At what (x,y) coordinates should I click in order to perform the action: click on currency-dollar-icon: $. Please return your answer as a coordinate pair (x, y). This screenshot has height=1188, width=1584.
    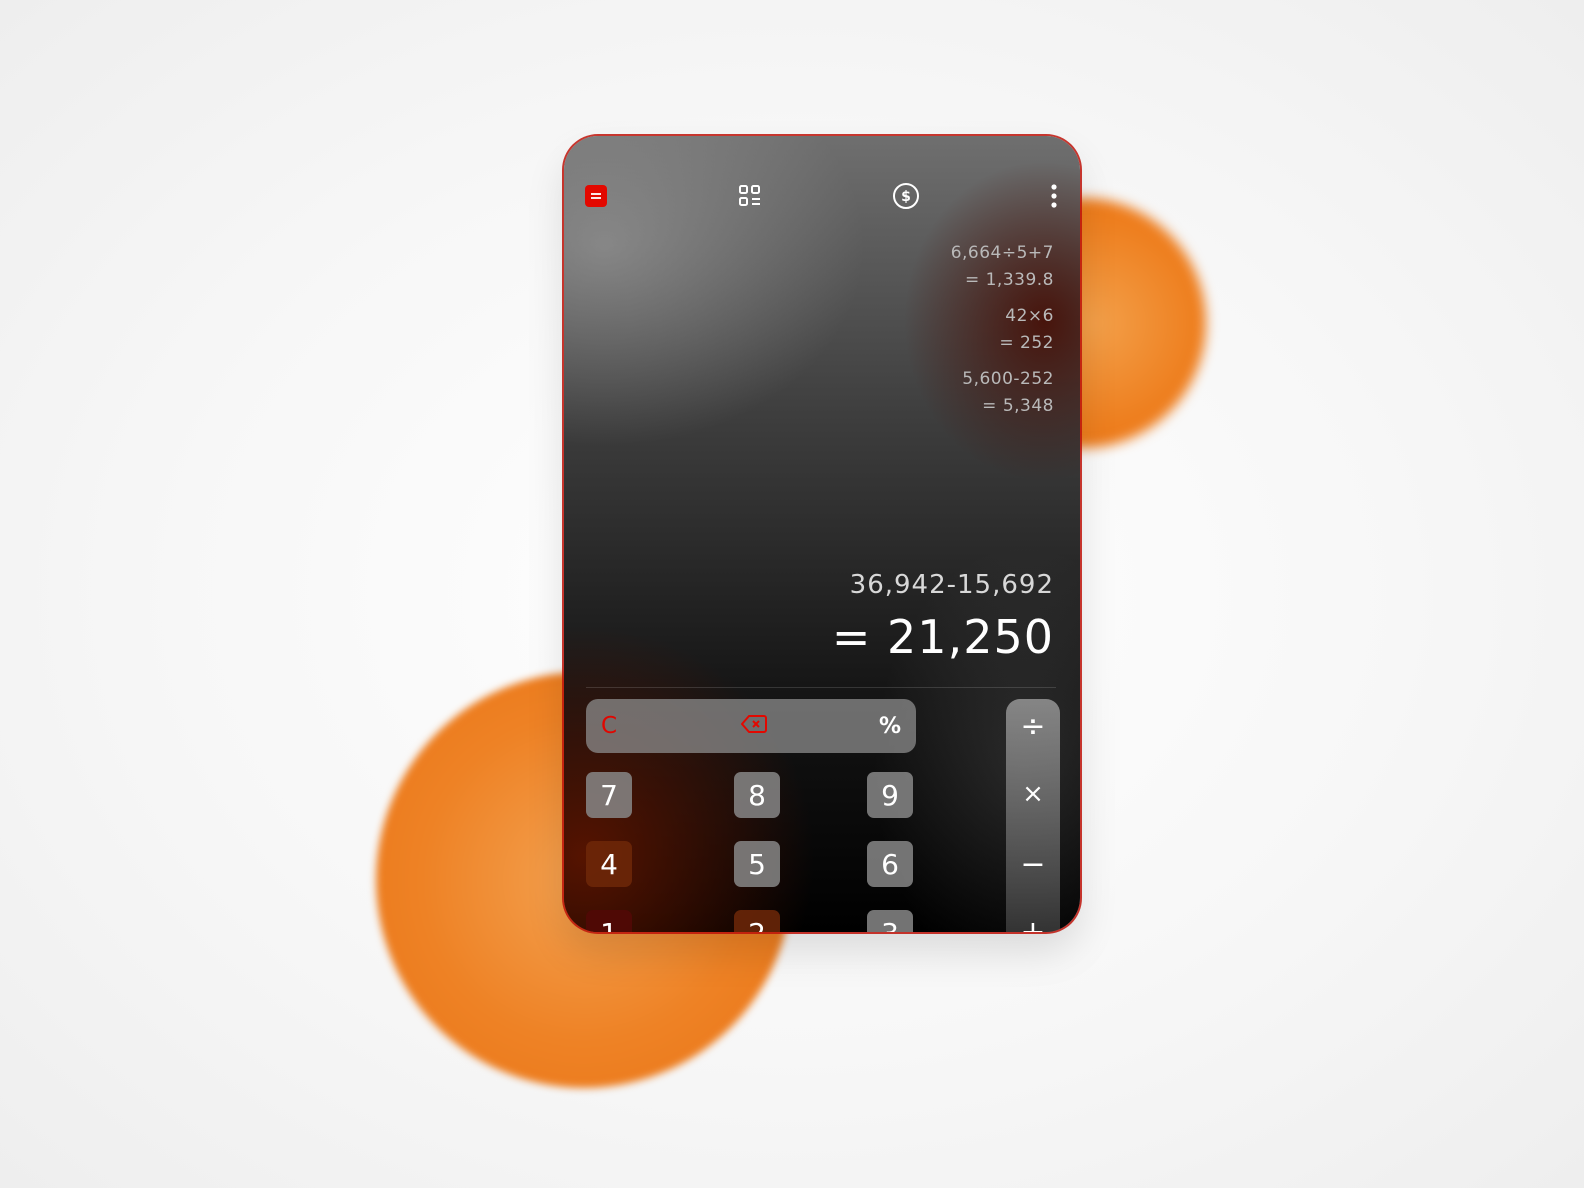
    Looking at the image, I should click on (906, 198).